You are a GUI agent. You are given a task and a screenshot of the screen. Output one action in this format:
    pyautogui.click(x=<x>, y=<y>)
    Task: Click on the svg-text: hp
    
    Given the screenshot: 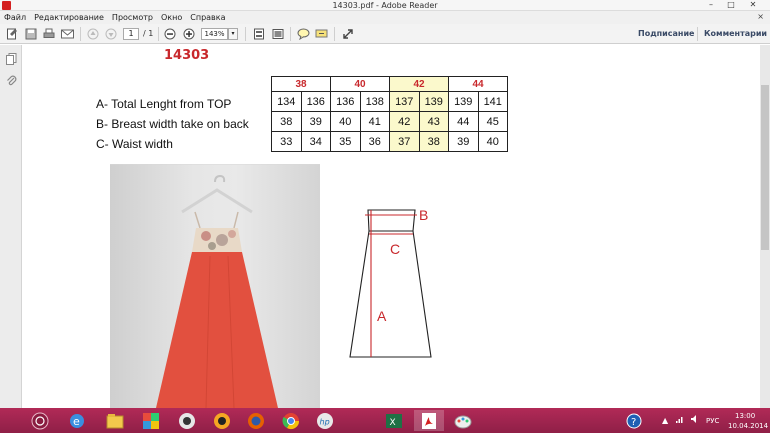 What is the action you would take?
    pyautogui.click(x=325, y=421)
    